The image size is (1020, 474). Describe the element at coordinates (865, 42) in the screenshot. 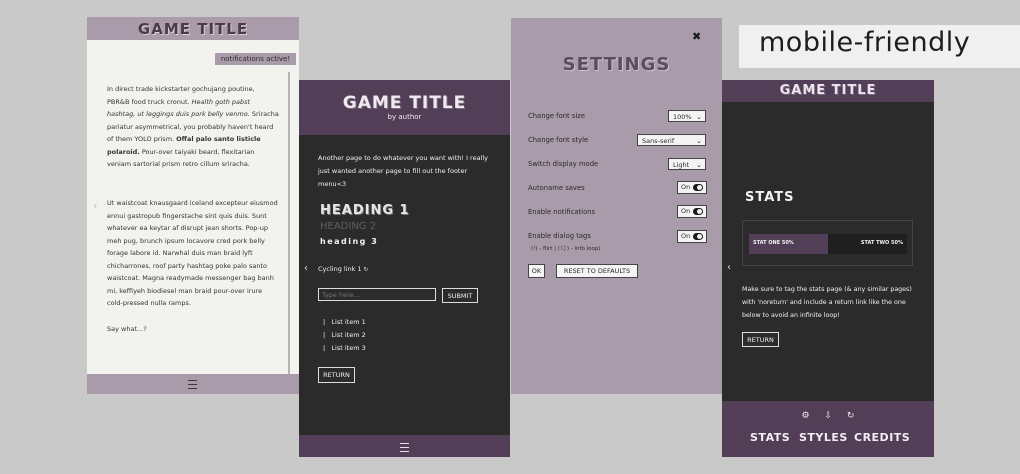

I see `tag-text: mobile-friendly` at that location.